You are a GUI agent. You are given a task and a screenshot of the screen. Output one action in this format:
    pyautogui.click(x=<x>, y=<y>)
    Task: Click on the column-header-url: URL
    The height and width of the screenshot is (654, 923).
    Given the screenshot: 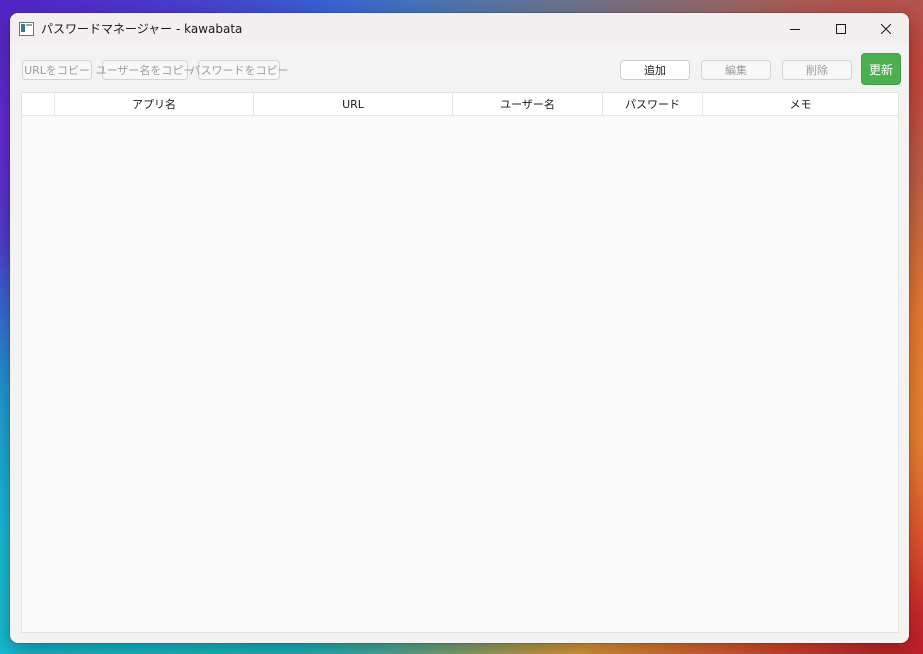 What is the action you would take?
    pyautogui.click(x=353, y=104)
    